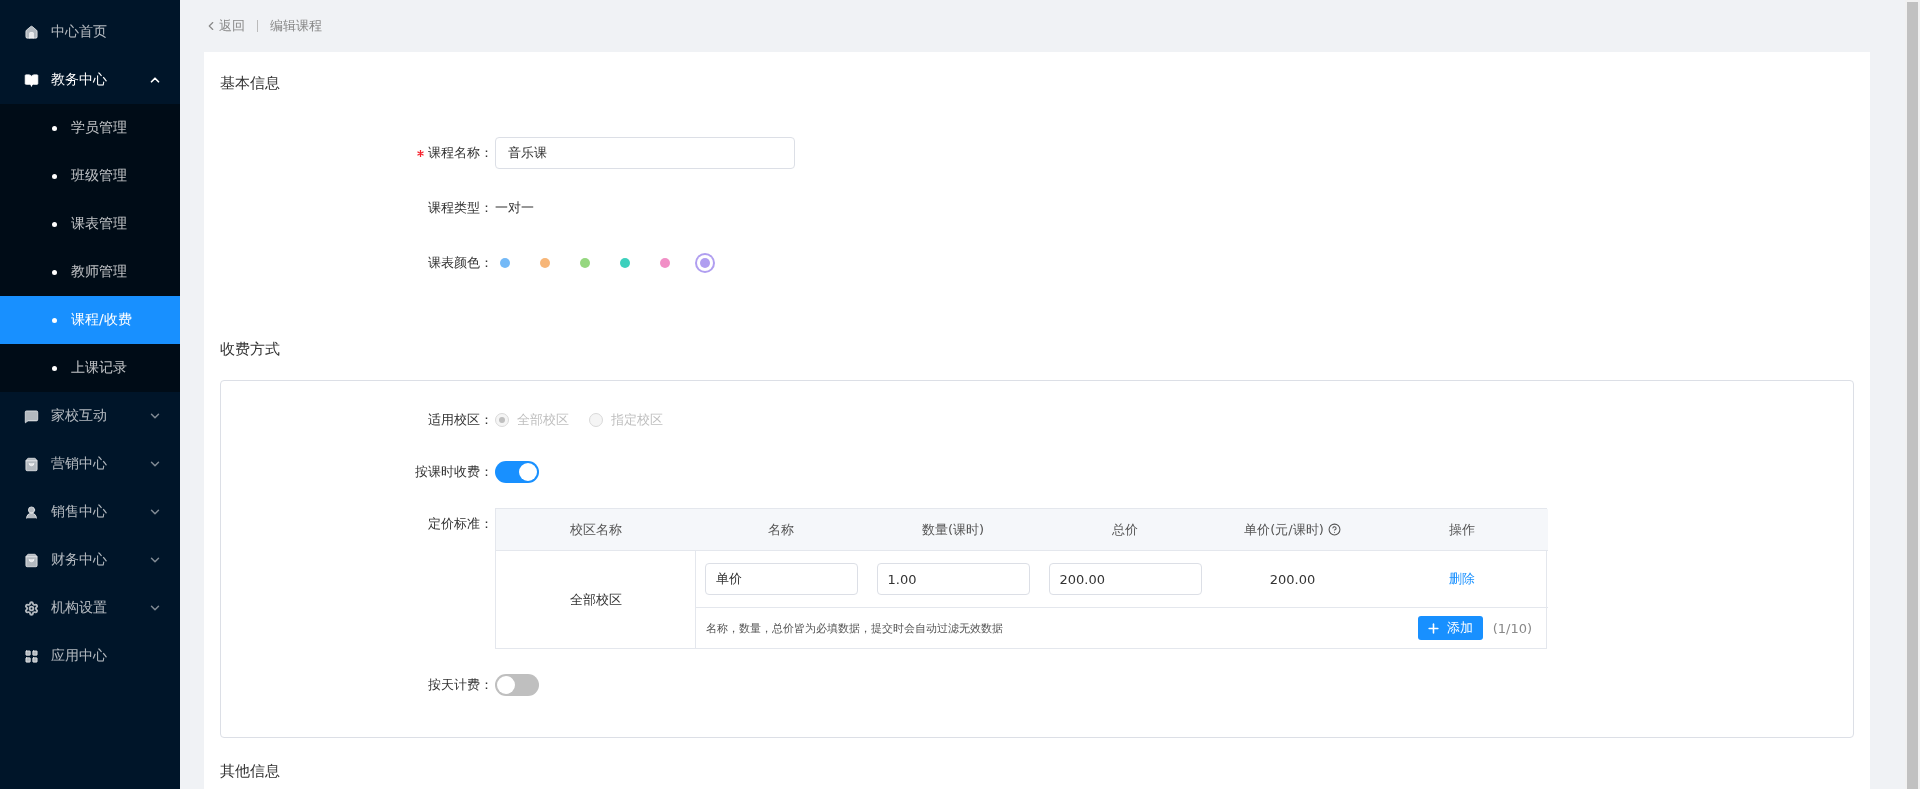  Describe the element at coordinates (250, 771) in the screenshot. I see `section-title: 其他信息` at that location.